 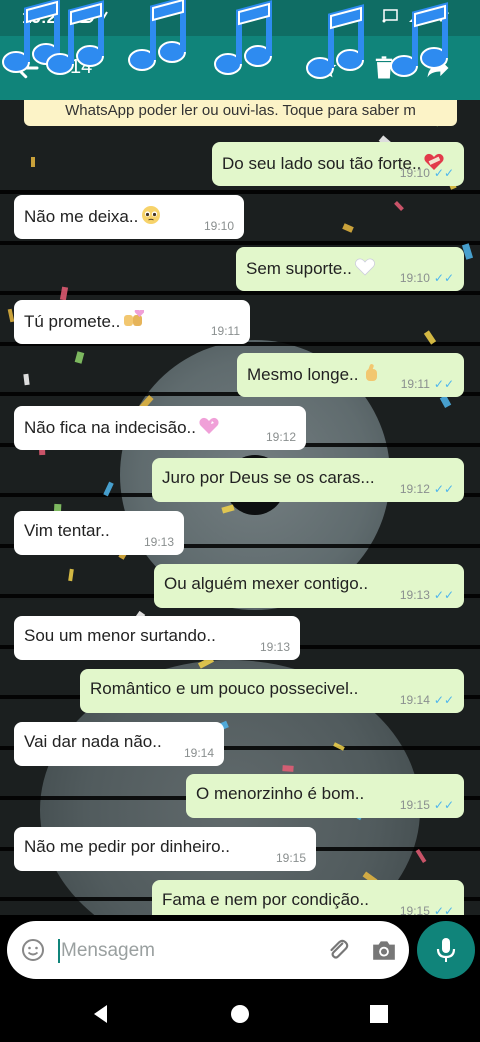 I want to click on message-bubble-outgoing: Mesmo longe.. 19:11 ✓✓, so click(x=350, y=374).